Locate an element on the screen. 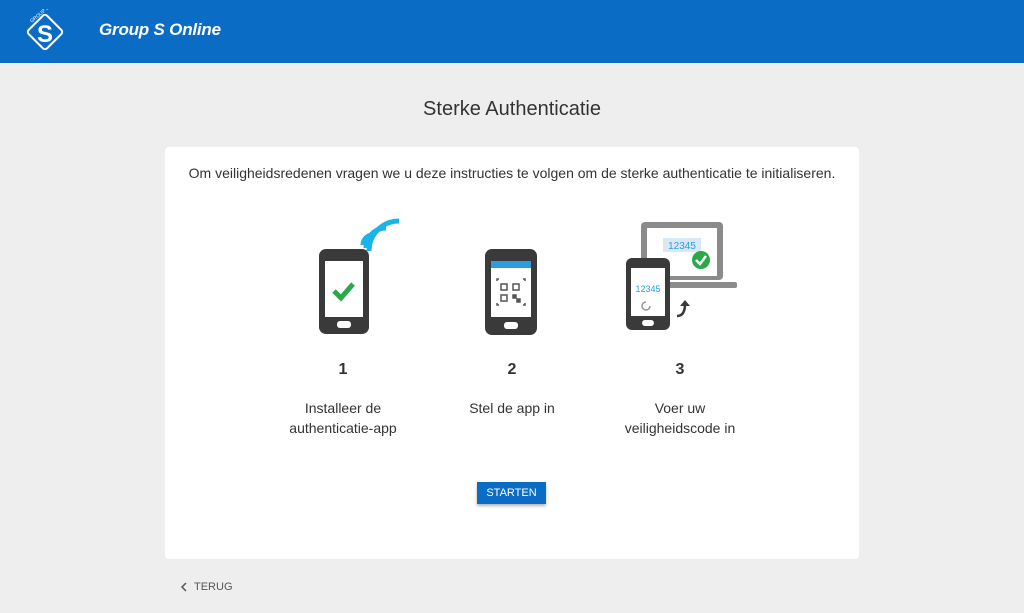  svg-text: S is located at coordinates (45, 34).